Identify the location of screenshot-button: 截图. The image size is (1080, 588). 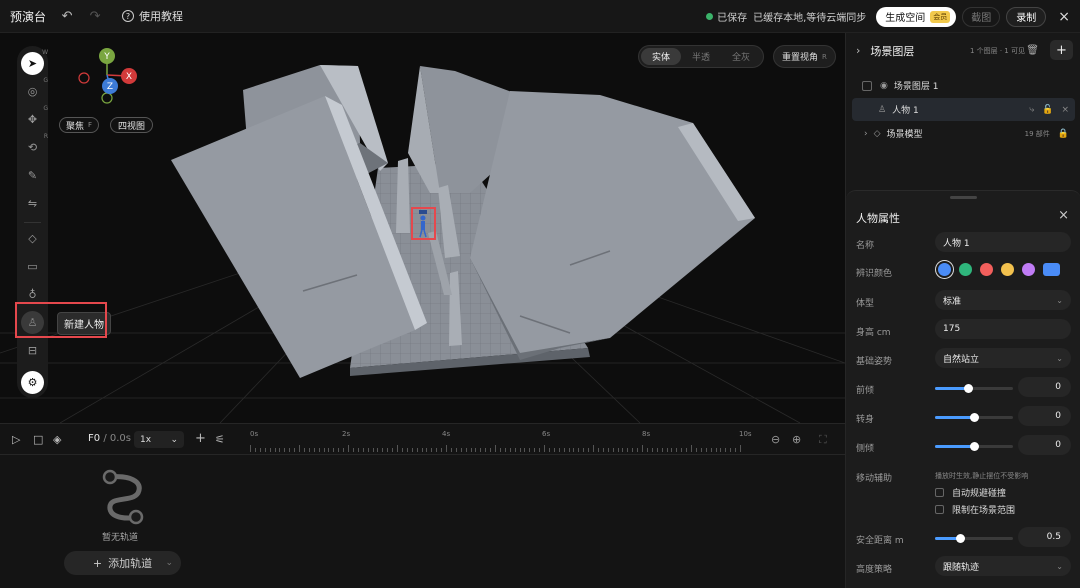
(981, 16).